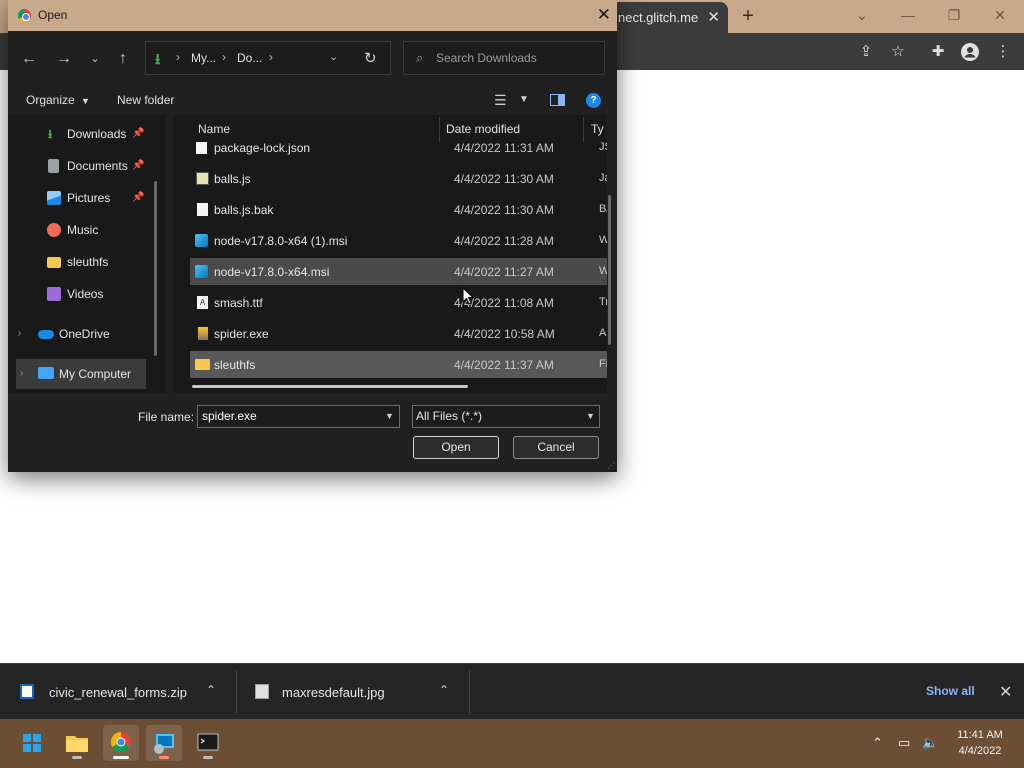 The height and width of the screenshot is (768, 1024). I want to click on sidebar-item-videos: Videos, so click(83, 294).